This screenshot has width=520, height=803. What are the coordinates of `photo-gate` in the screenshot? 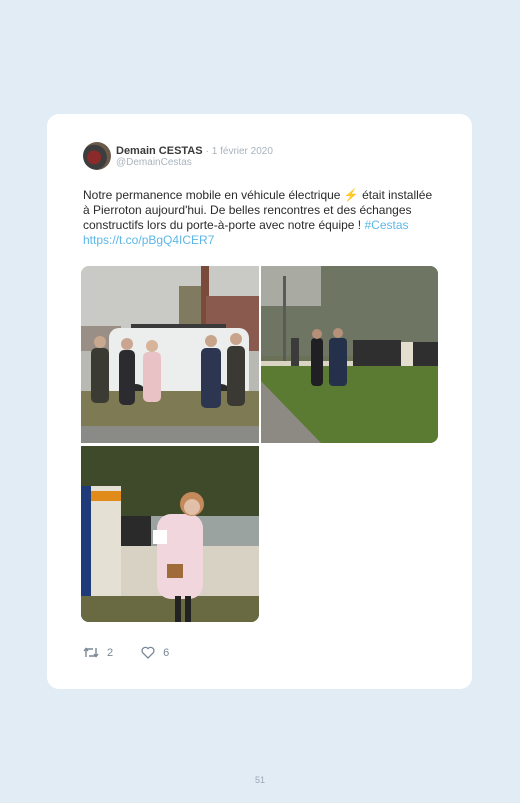 It's located at (349, 354).